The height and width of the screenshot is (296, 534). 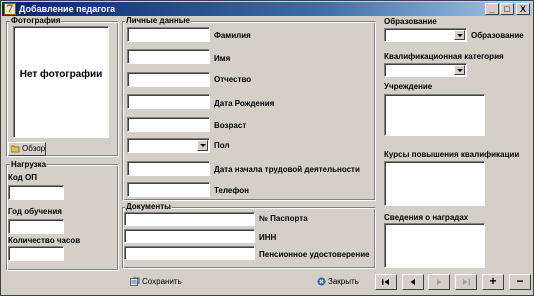 I want to click on phone-label: Телефон, so click(x=231, y=190).